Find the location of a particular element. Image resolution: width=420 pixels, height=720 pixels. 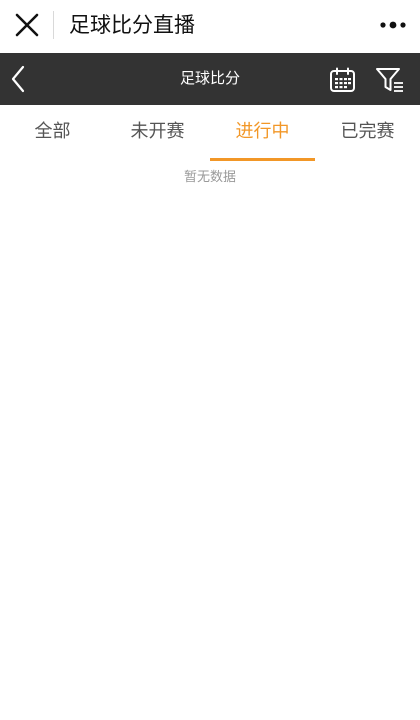

tab-in-progress: 进行中 is located at coordinates (262, 133).